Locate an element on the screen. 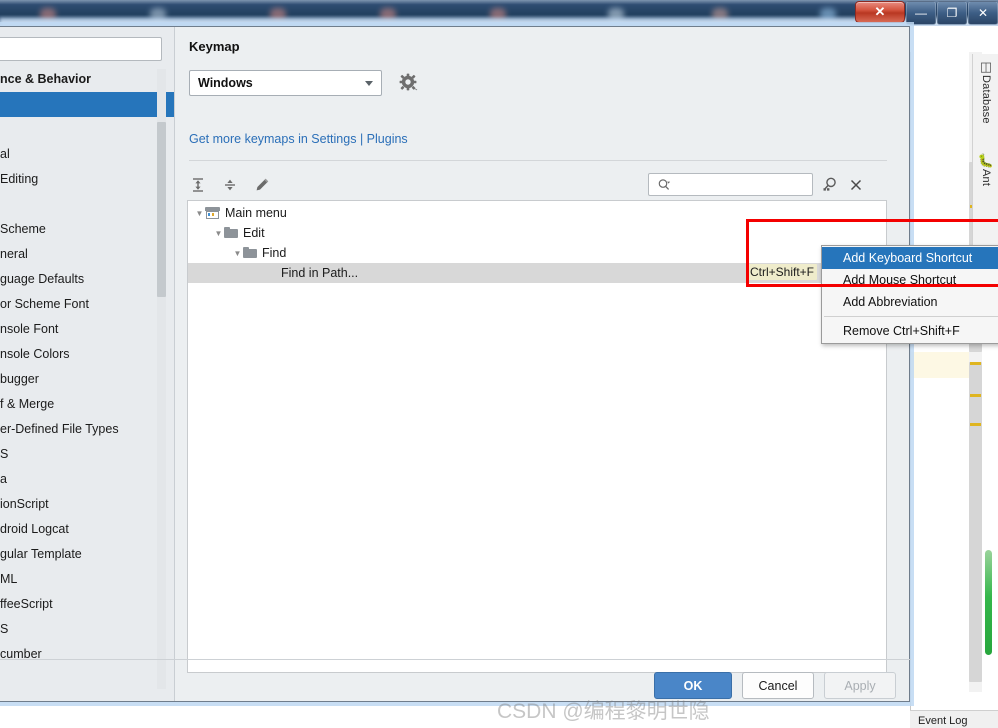  keymap-search-row is located at coordinates (756, 184).